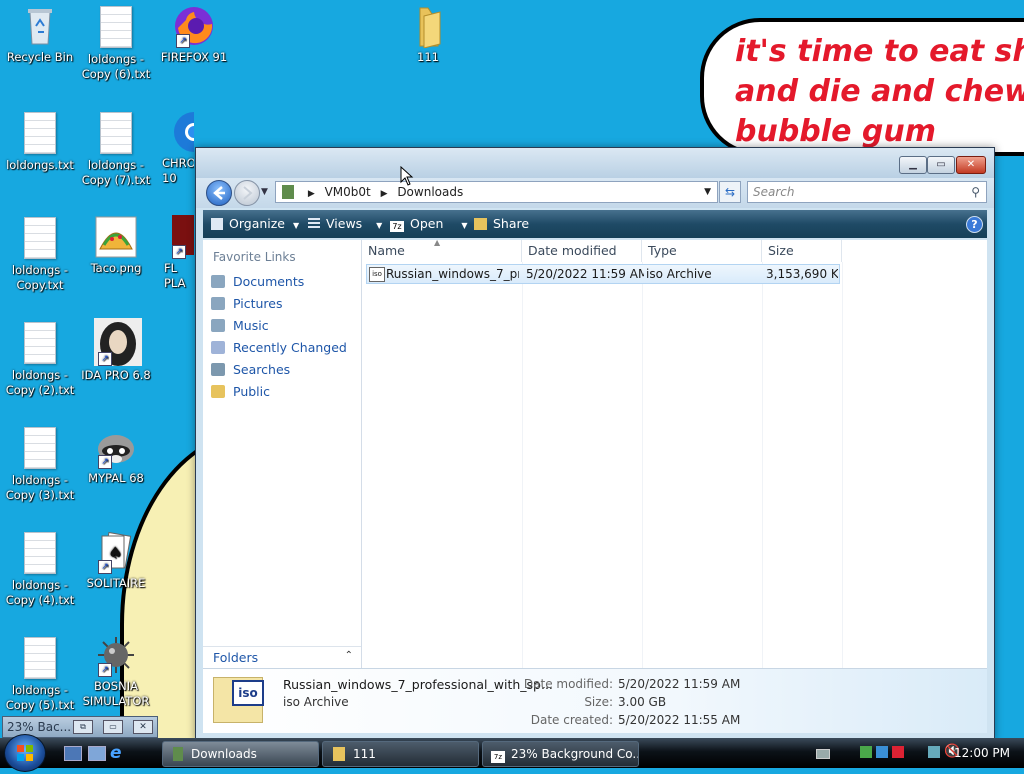  What do you see at coordinates (116, 552) in the screenshot?
I see `solitaire-cards-icon: ♠ ↗` at bounding box center [116, 552].